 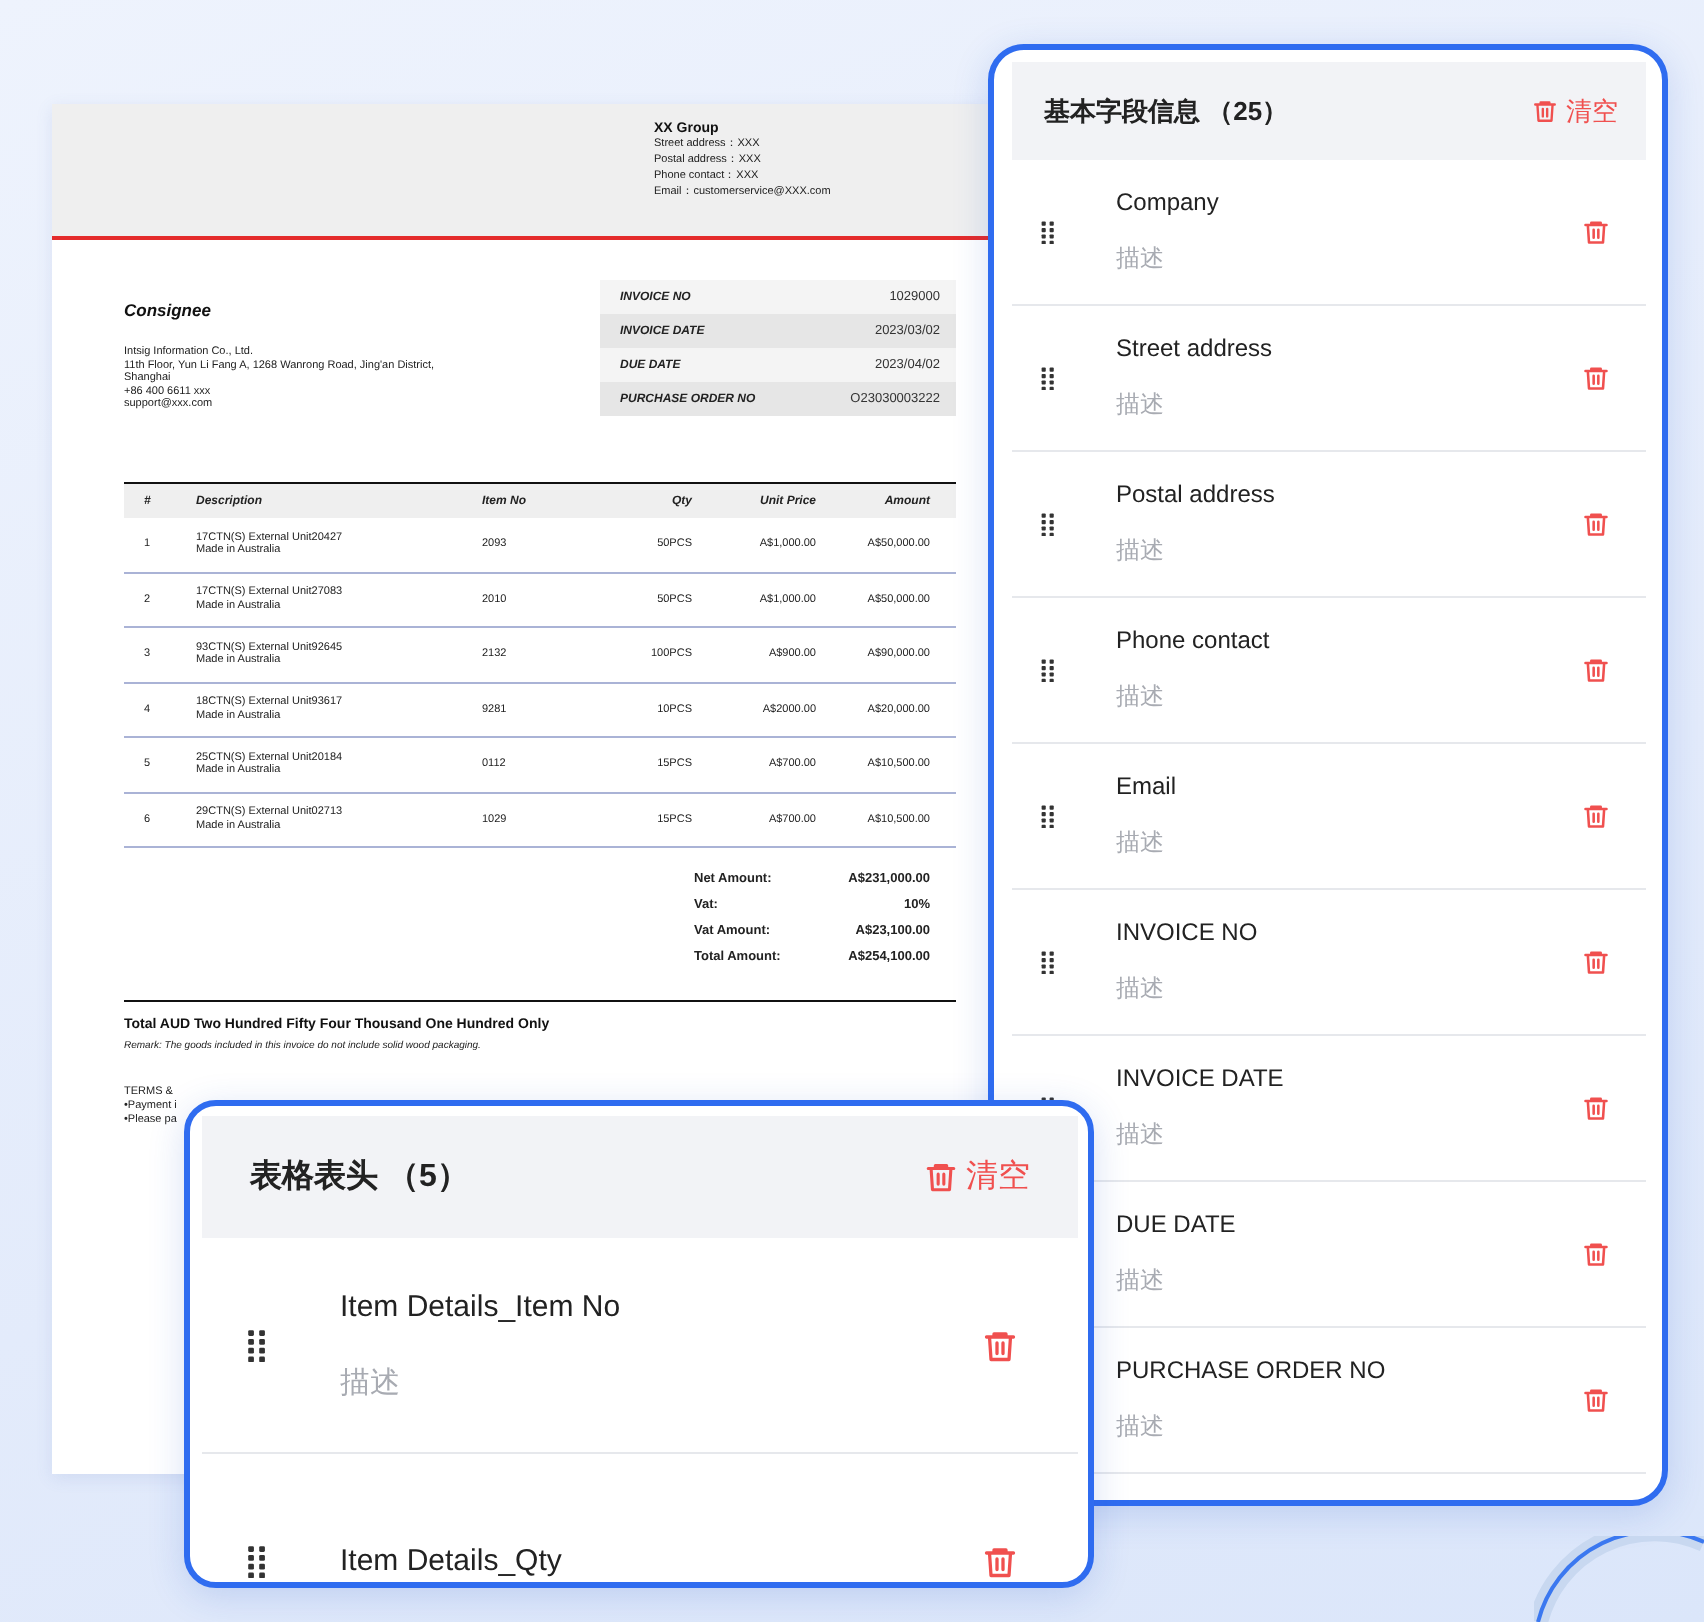 What do you see at coordinates (1194, 640) in the screenshot?
I see `field-name: Phone contact` at bounding box center [1194, 640].